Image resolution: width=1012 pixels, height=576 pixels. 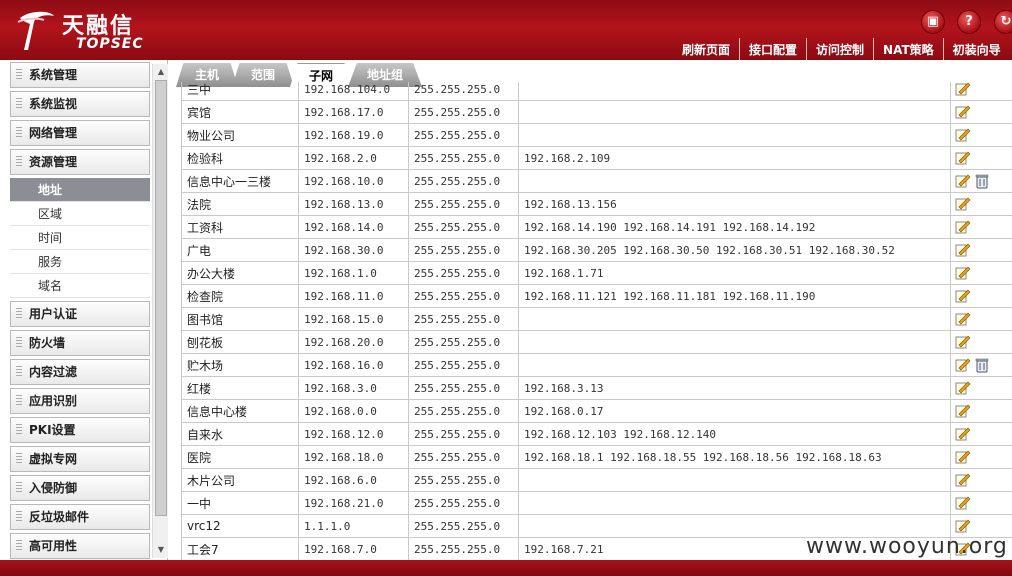 What do you see at coordinates (240, 480) in the screenshot?
I see `subnet-name: 木片公司` at bounding box center [240, 480].